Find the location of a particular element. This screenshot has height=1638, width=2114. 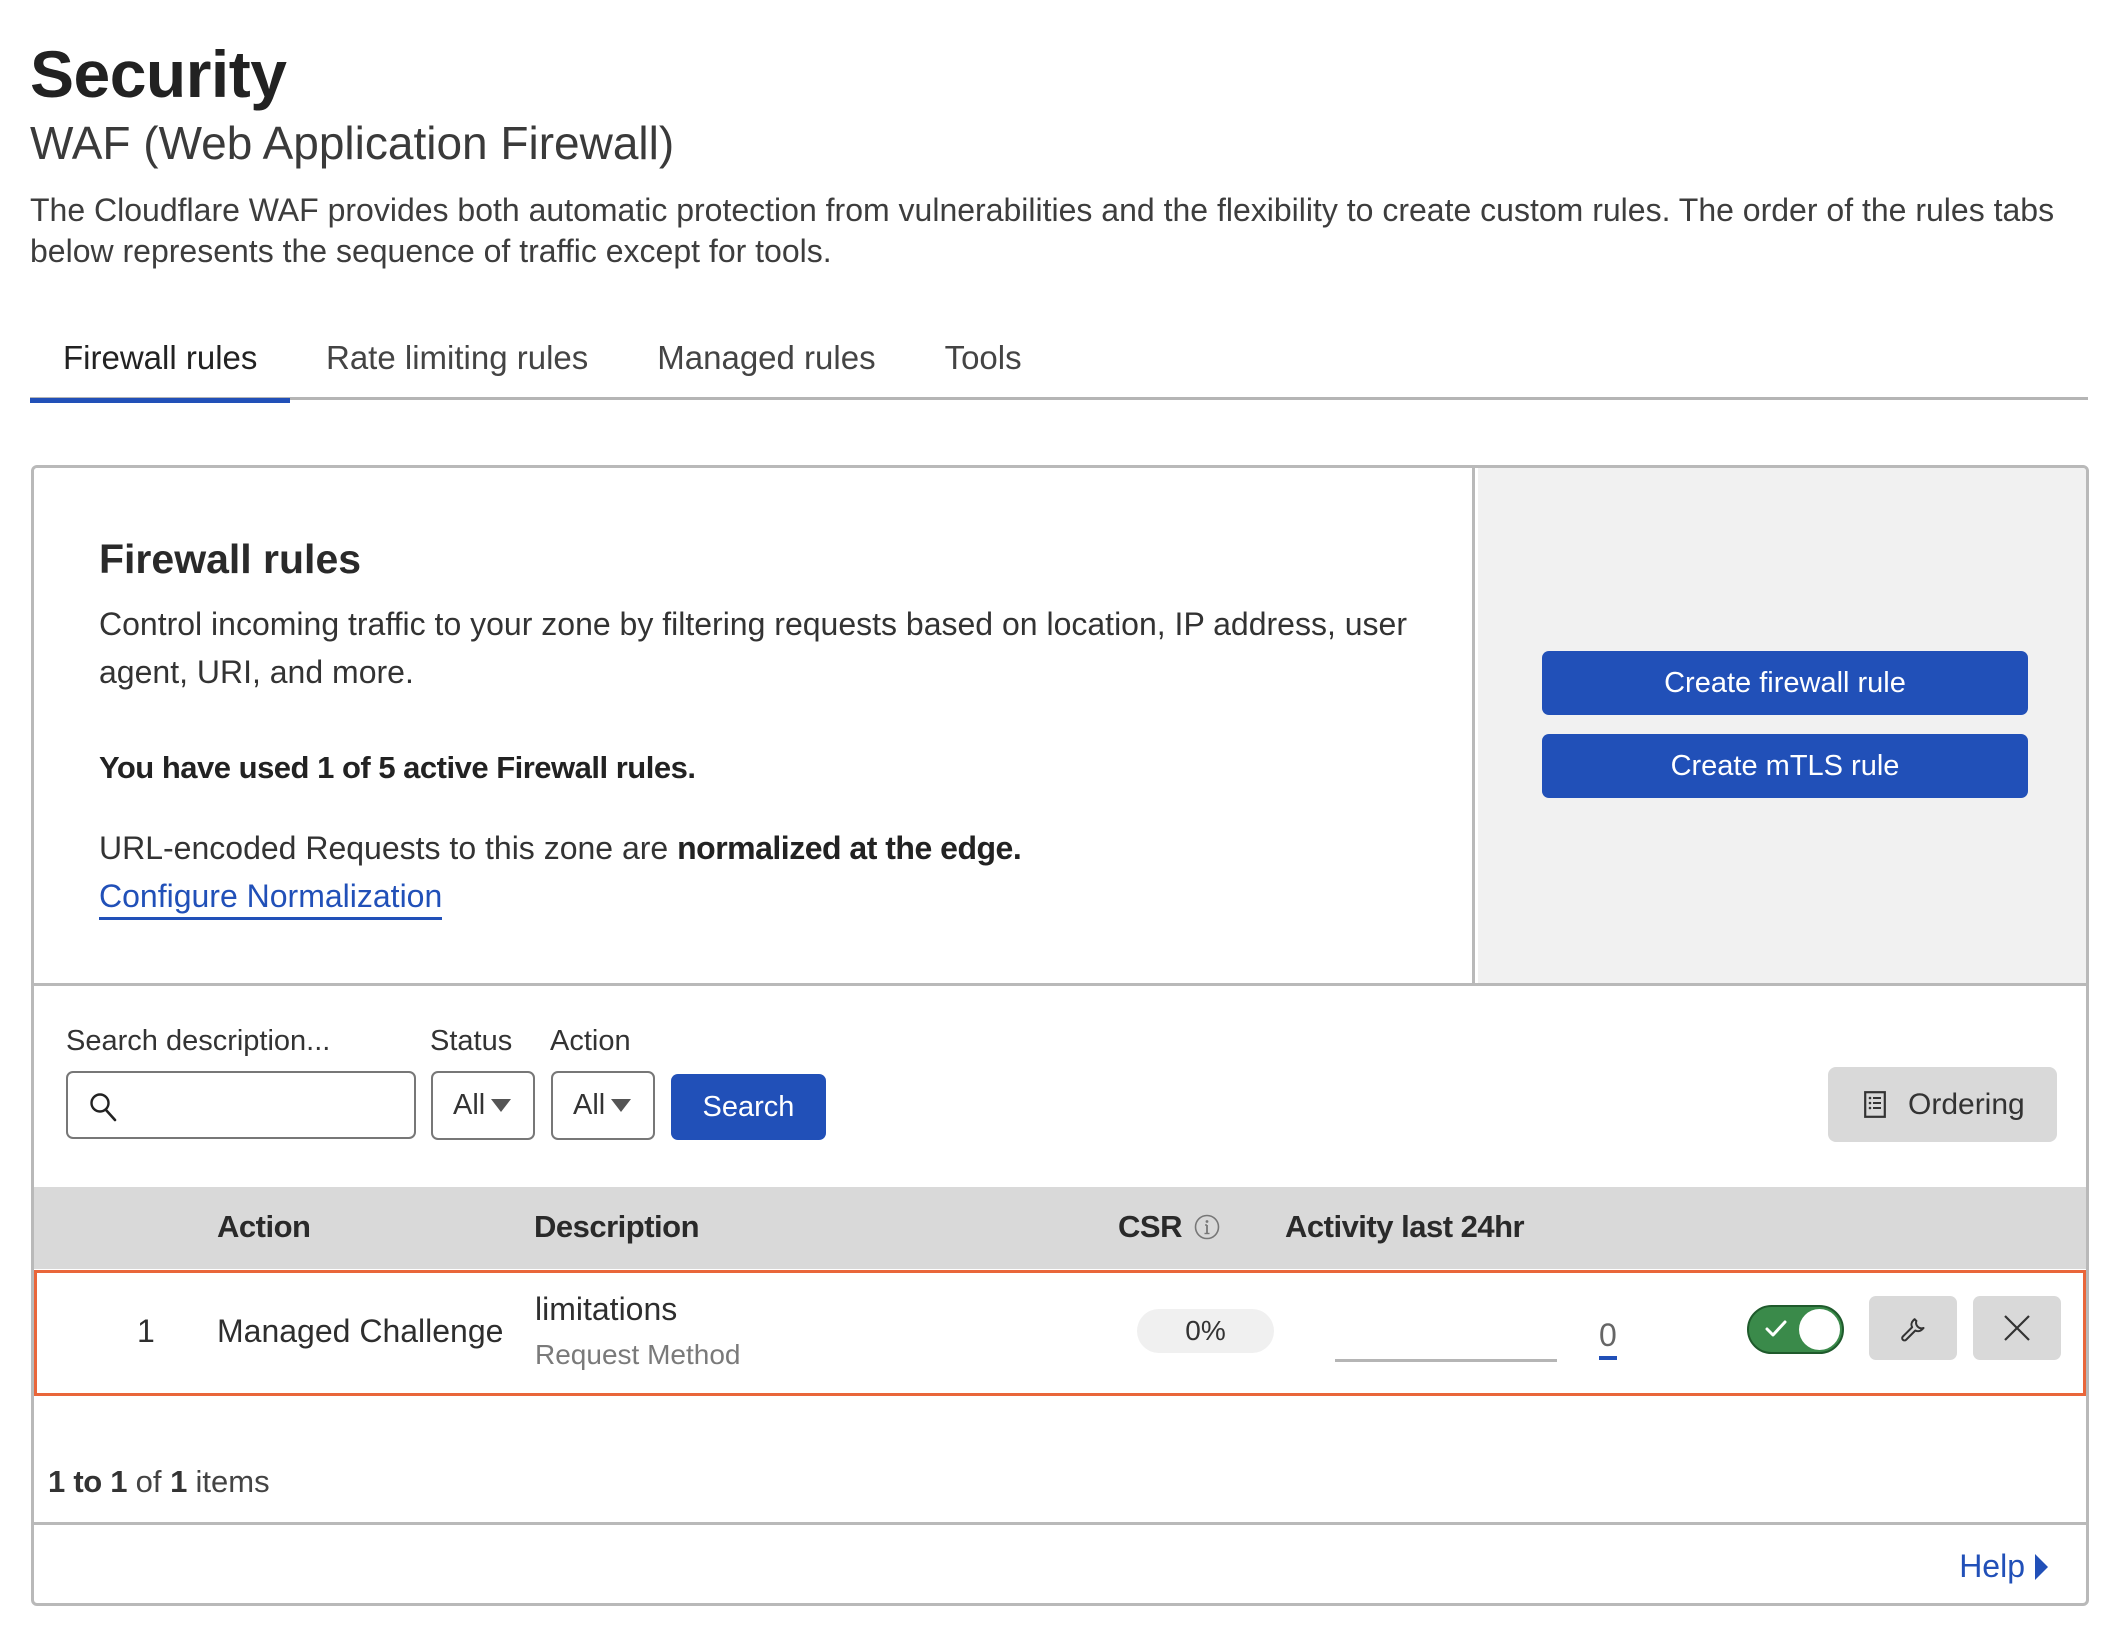

column-header-action: Action is located at coordinates (264, 1227).